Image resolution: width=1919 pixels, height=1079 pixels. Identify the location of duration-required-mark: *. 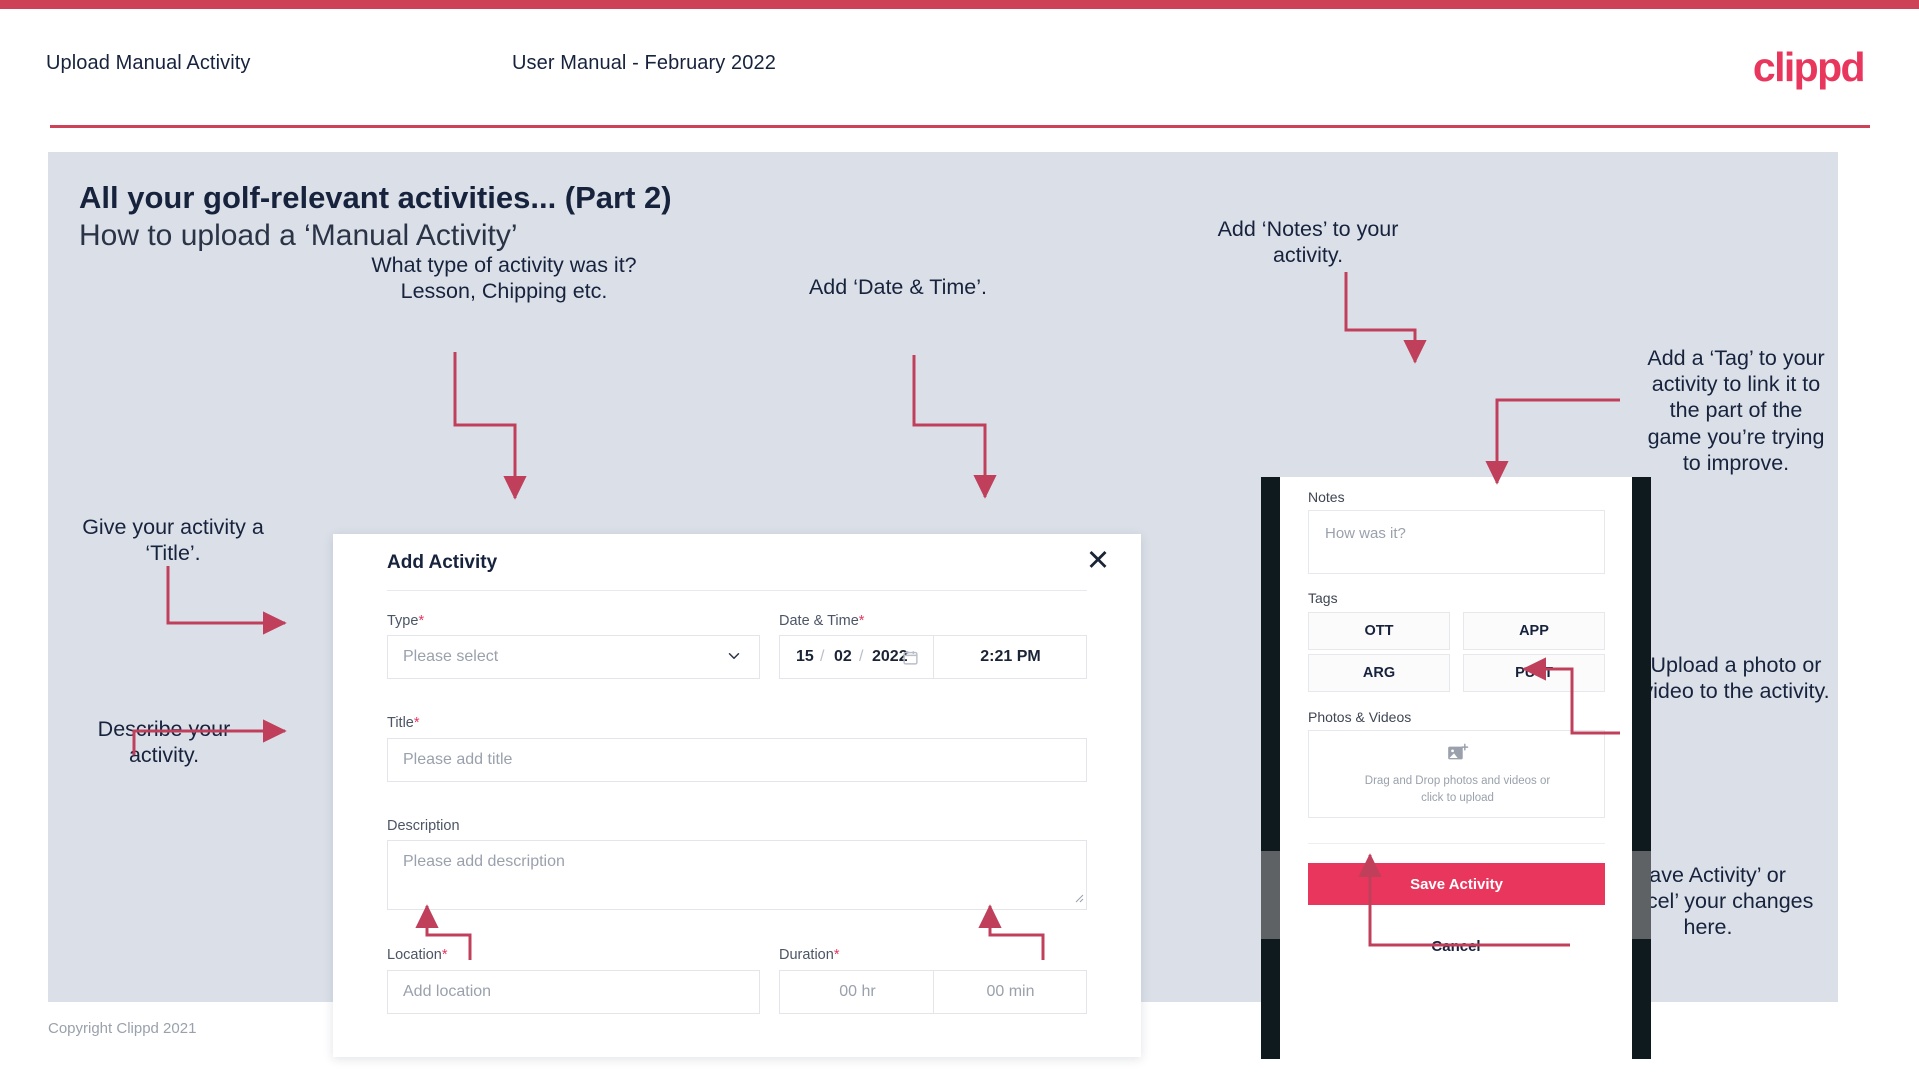
(836, 955).